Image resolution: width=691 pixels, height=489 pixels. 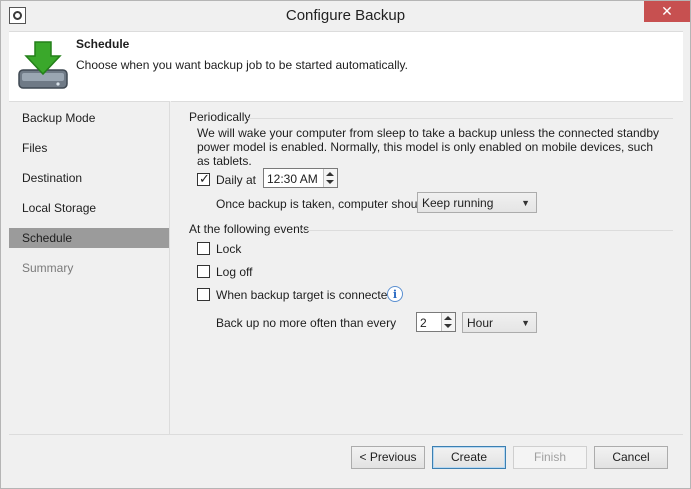 I want to click on nav-item-files: Files, so click(x=89, y=148).